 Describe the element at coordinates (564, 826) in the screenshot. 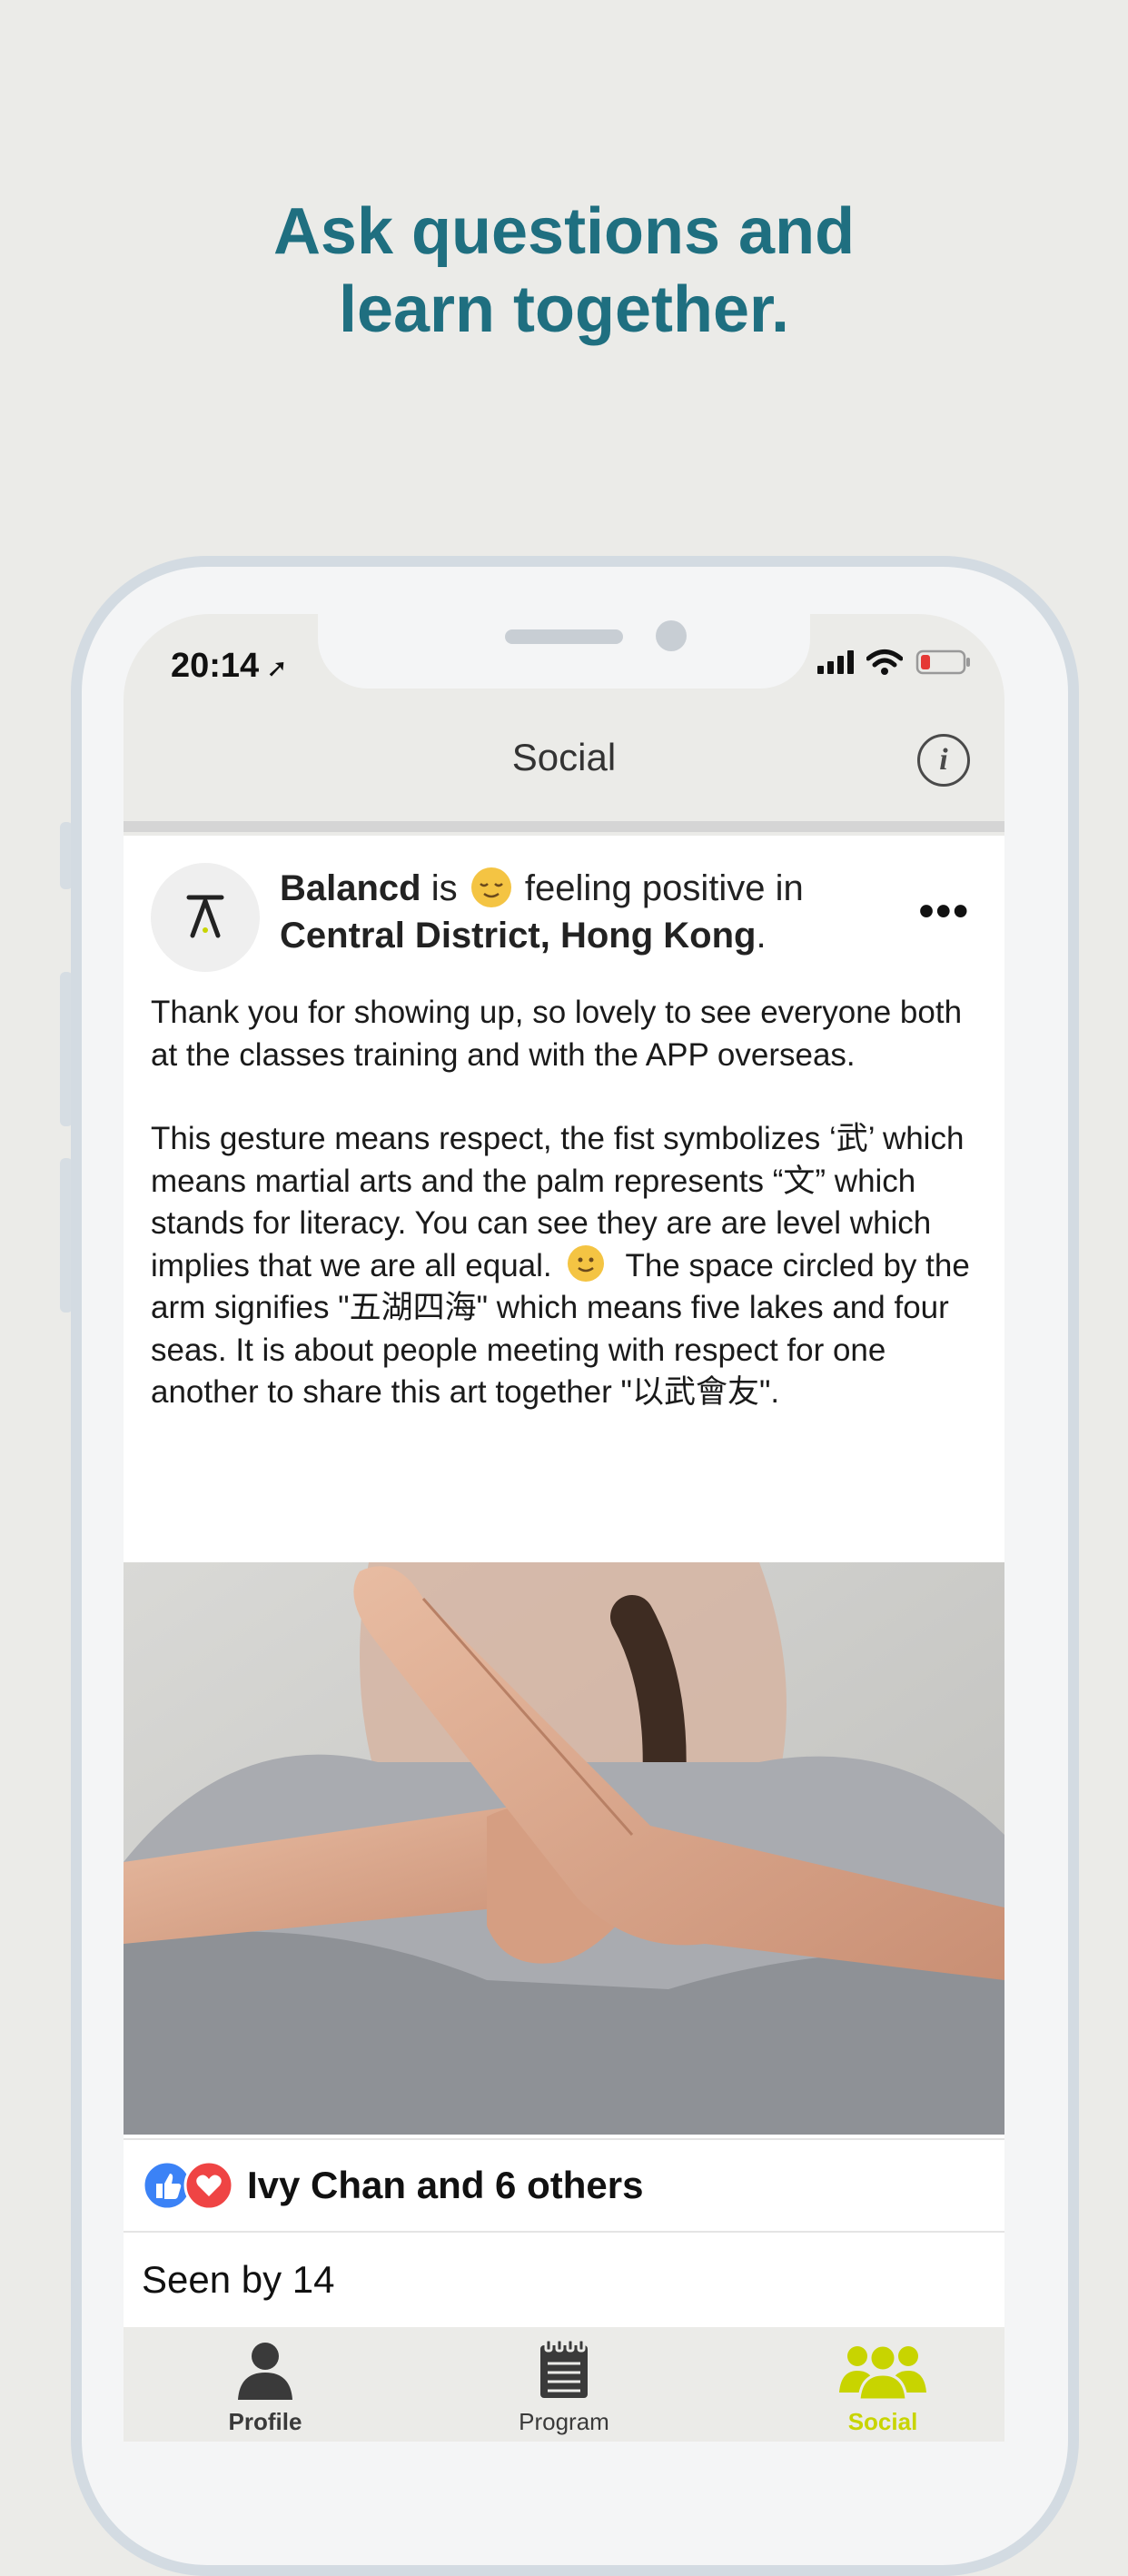

I see `nav-divider` at that location.